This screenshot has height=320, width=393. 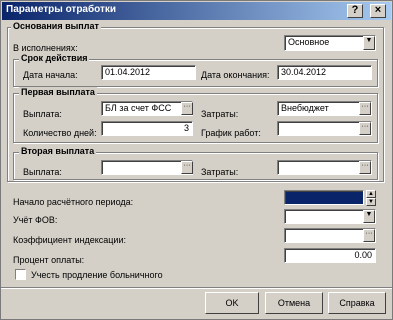 What do you see at coordinates (148, 72) in the screenshot?
I see `start-date-field: 01.04.2012` at bounding box center [148, 72].